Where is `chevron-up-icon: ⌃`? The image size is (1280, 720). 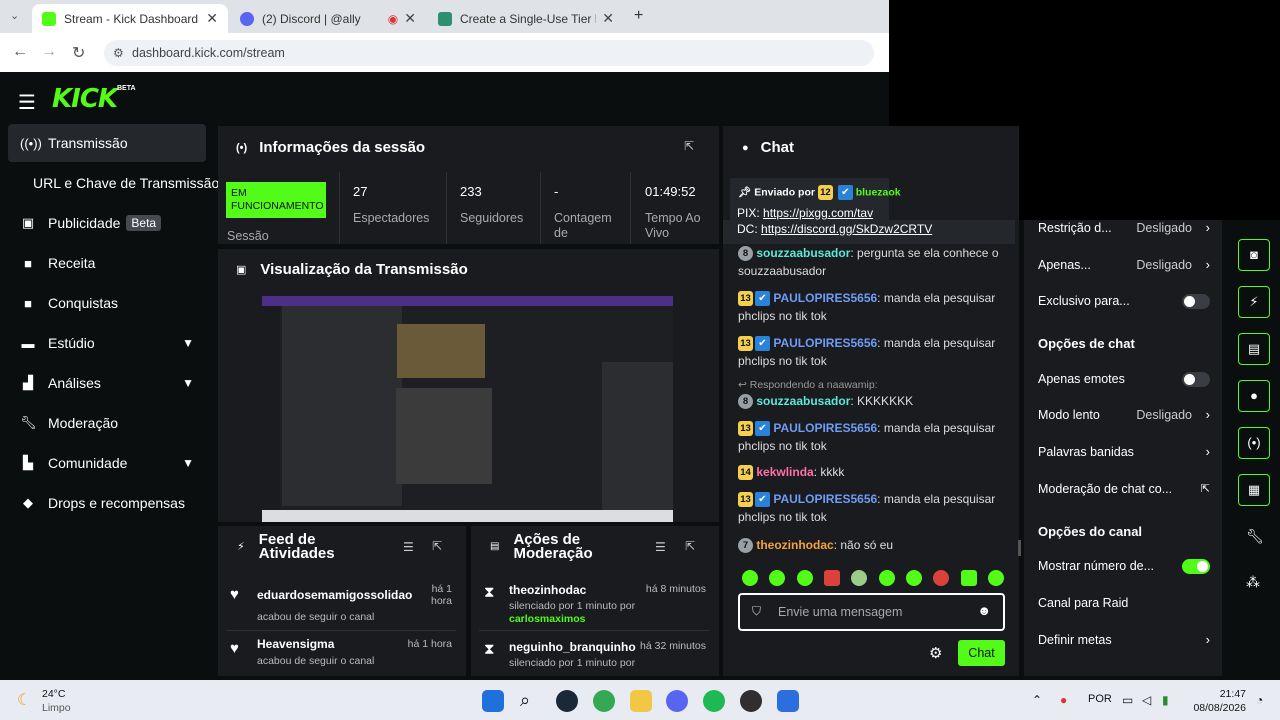
chevron-up-icon: ⌃ is located at coordinates (1037, 700).